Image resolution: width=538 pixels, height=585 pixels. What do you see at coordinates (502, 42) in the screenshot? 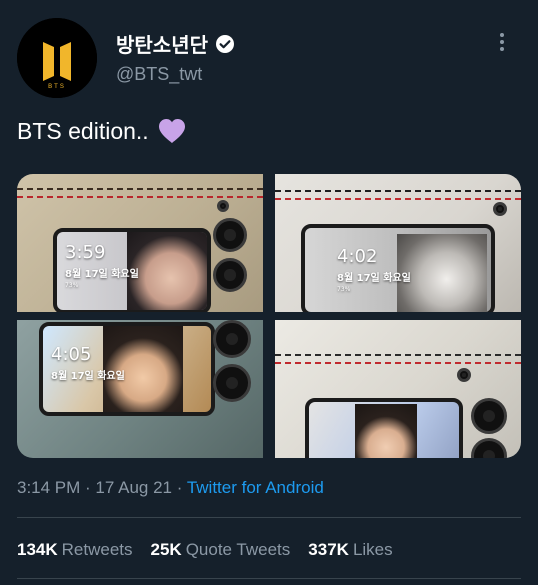
I see `more-options-icon` at bounding box center [502, 42].